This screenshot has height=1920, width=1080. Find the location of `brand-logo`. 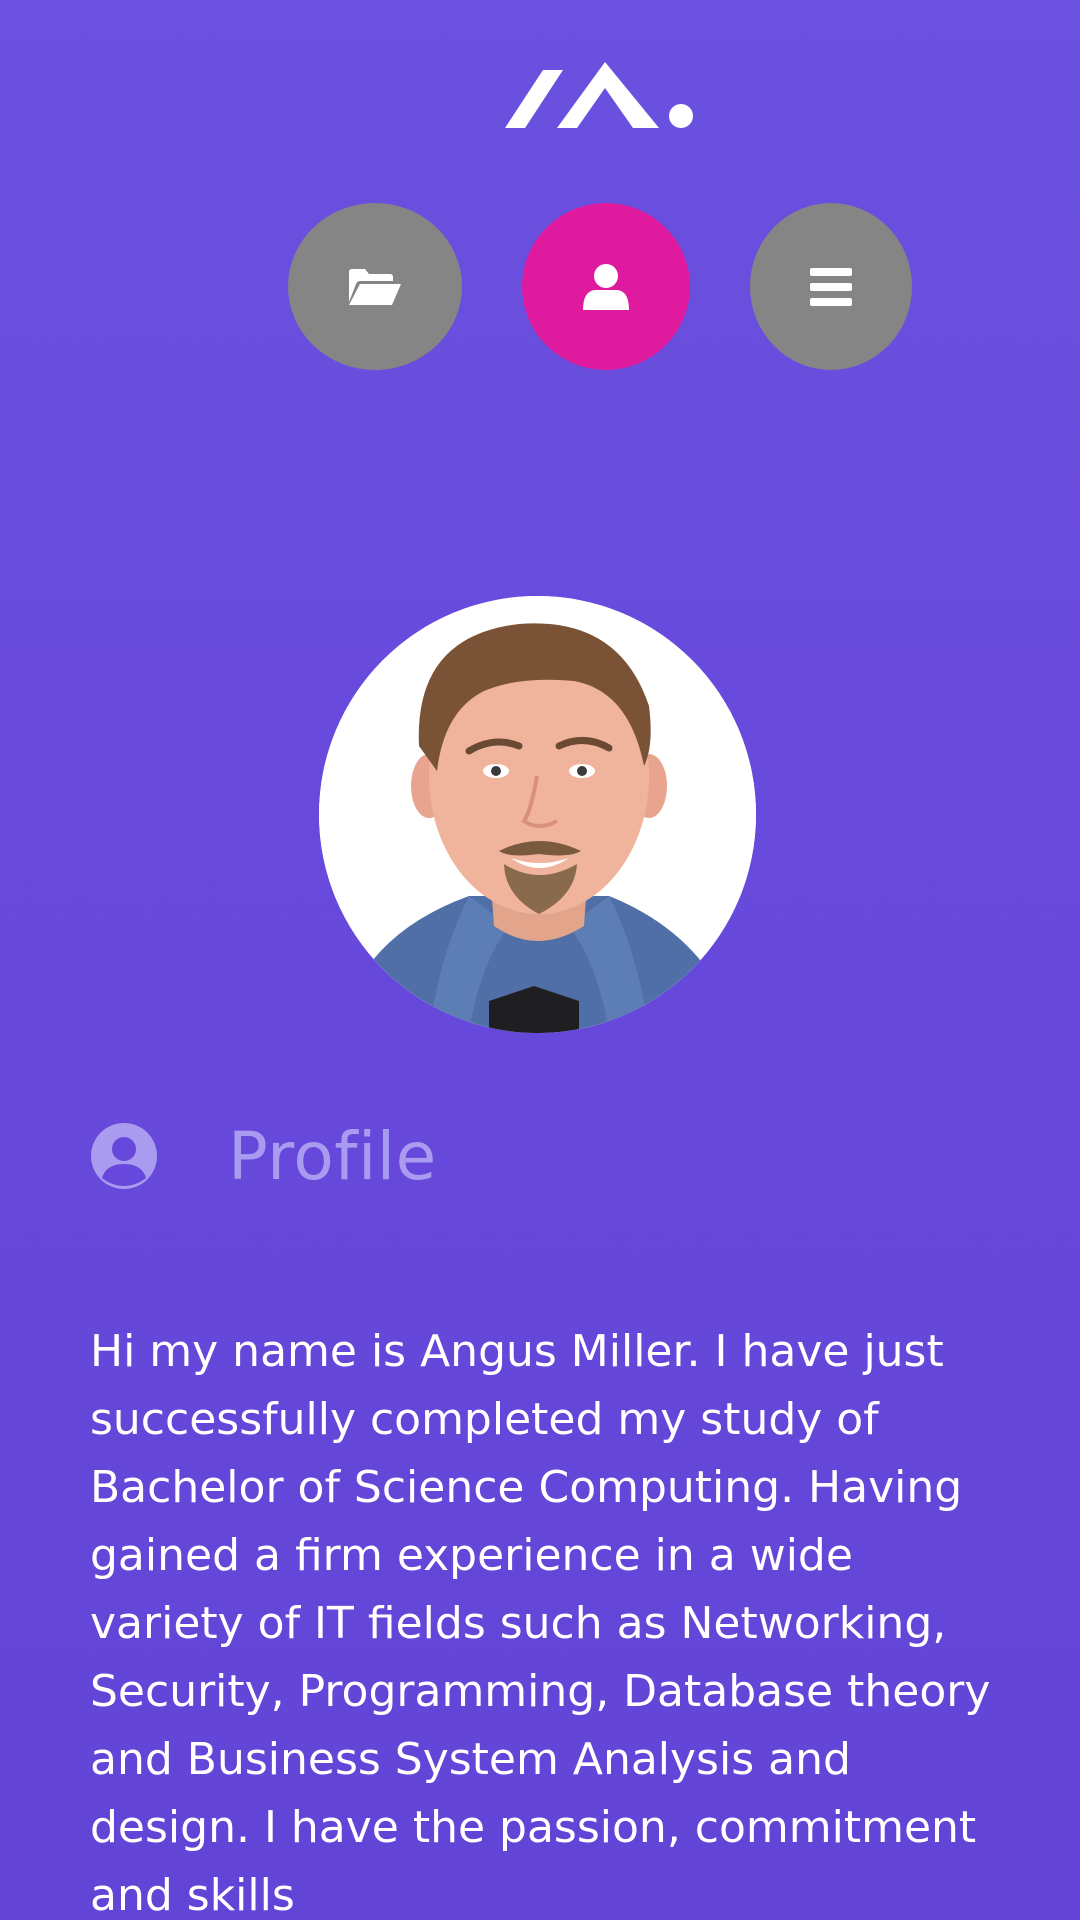

brand-logo is located at coordinates (600, 94).